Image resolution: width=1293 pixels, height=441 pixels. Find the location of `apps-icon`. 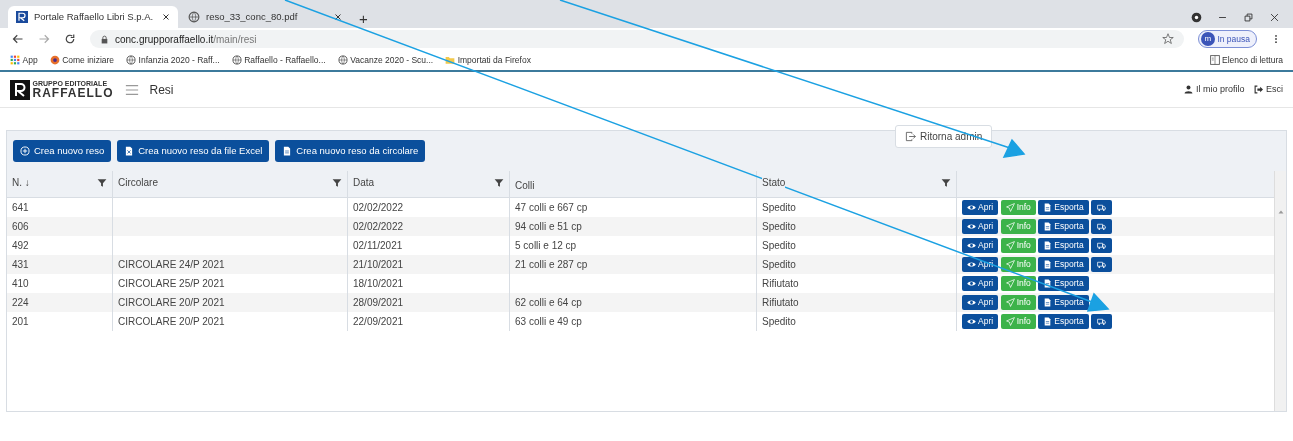

apps-icon is located at coordinates (15, 60).